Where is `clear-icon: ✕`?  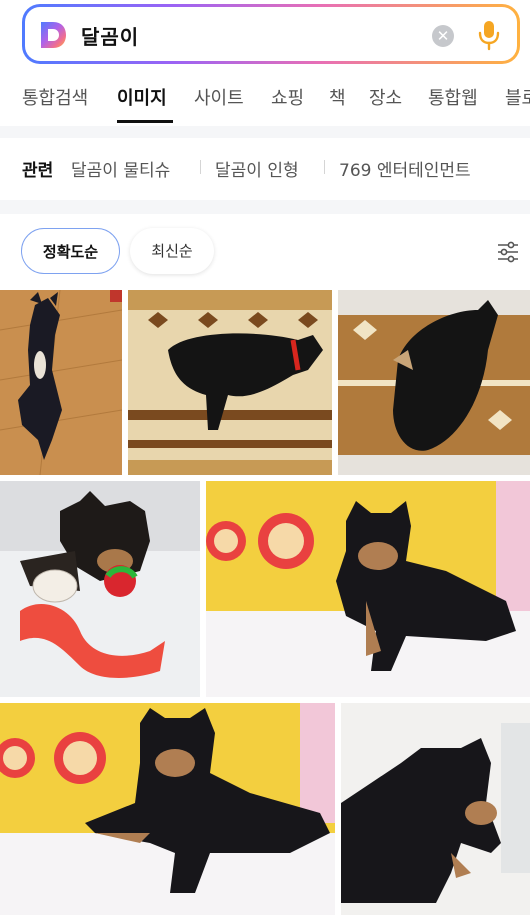 clear-icon: ✕ is located at coordinates (443, 36).